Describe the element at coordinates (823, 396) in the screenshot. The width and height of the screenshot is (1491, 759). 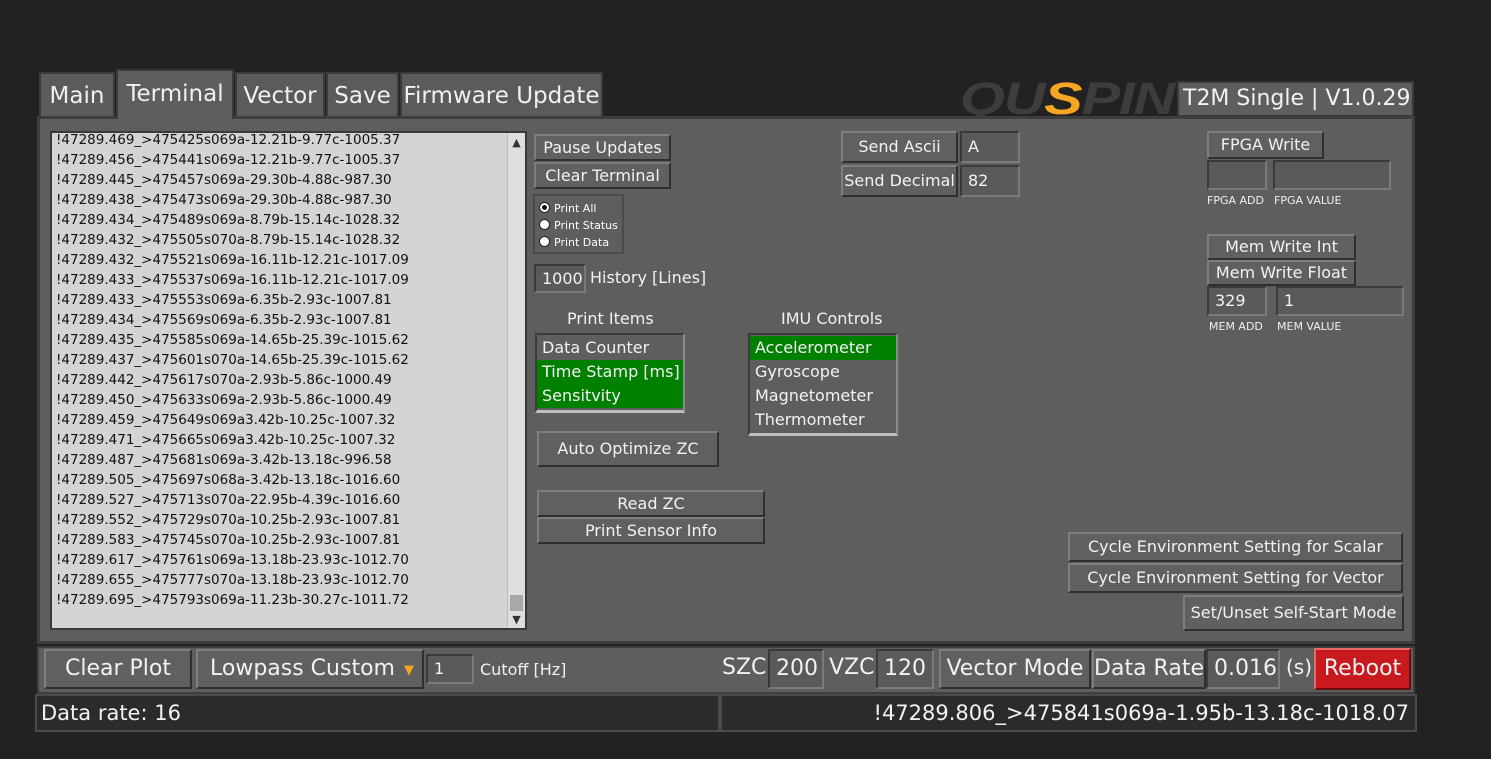
I see `list-item-magnetometer: Magnetometer` at that location.